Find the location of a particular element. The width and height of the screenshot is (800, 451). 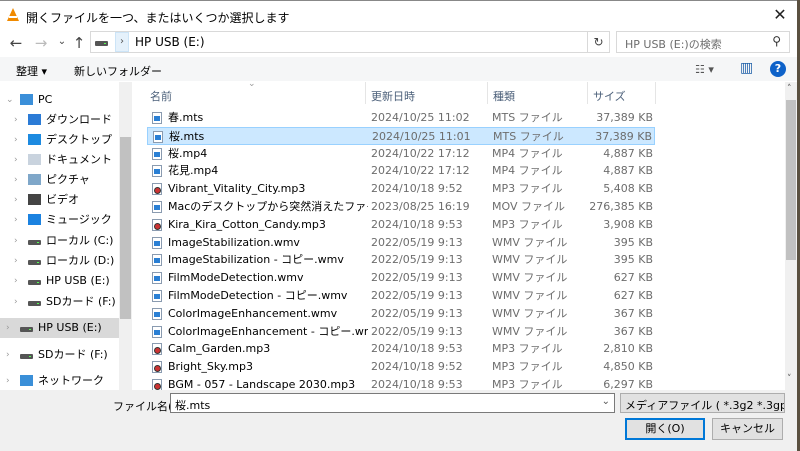

sidebar-scrollbar is located at coordinates (125, 236).